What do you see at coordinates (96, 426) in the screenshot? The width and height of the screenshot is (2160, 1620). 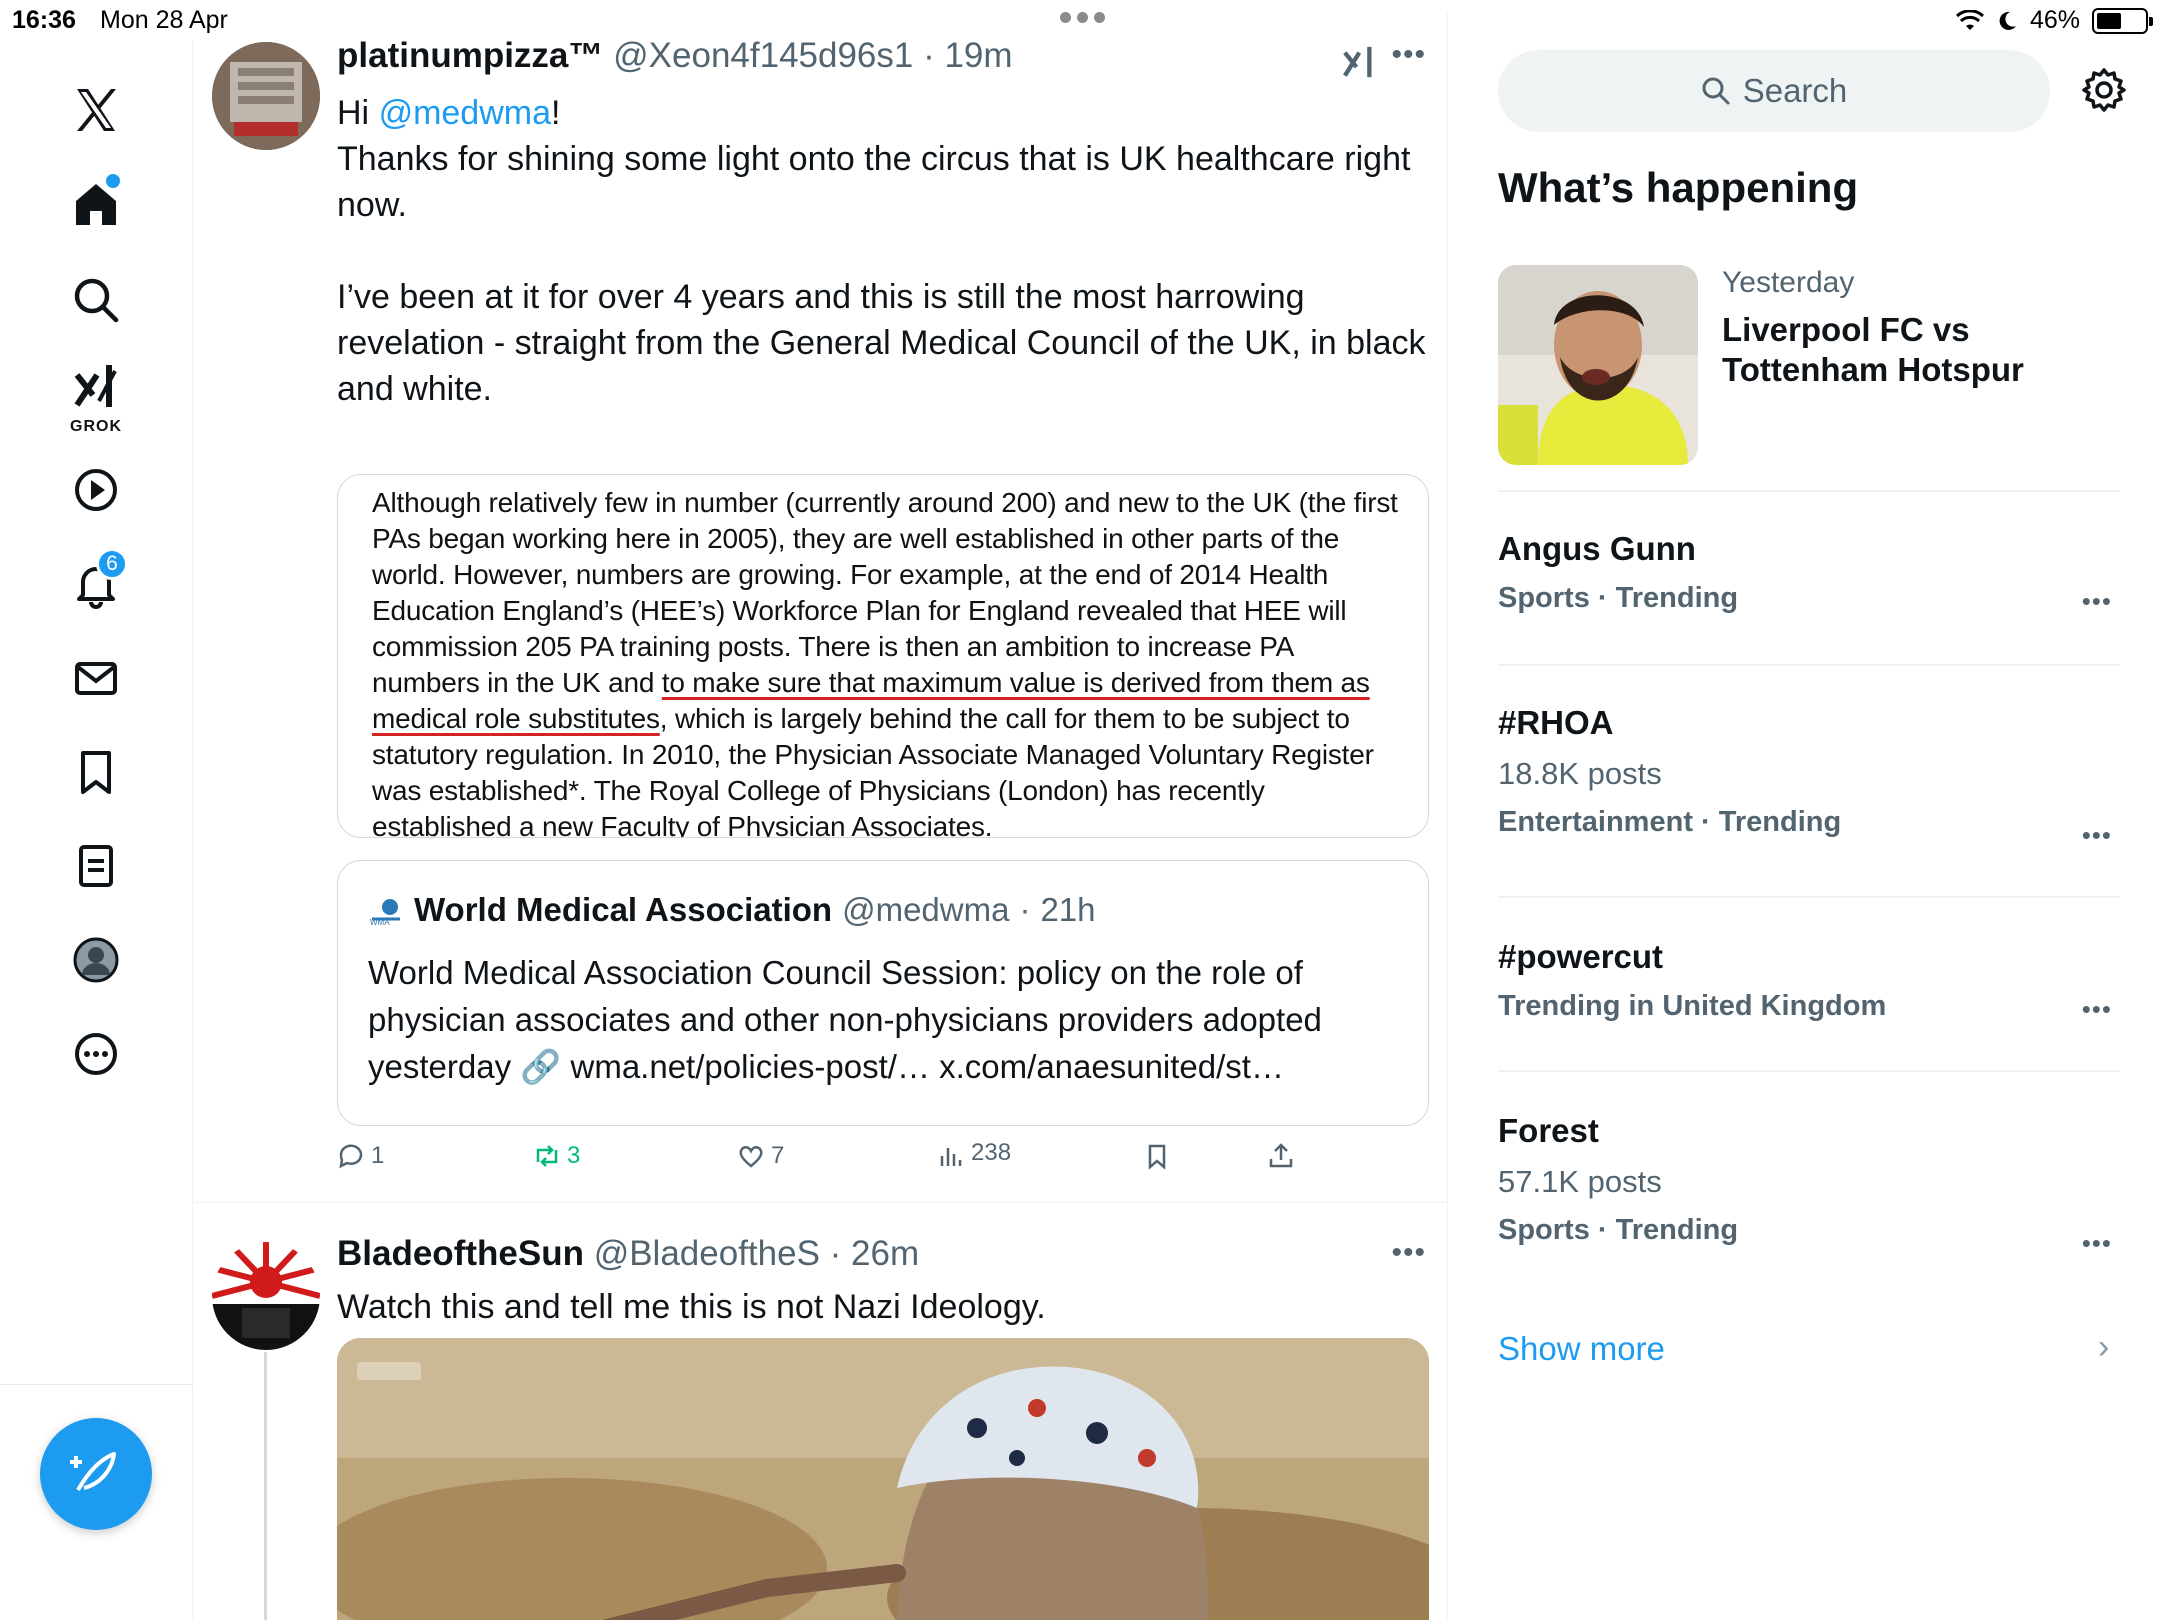 I see `grok-label: GROK` at bounding box center [96, 426].